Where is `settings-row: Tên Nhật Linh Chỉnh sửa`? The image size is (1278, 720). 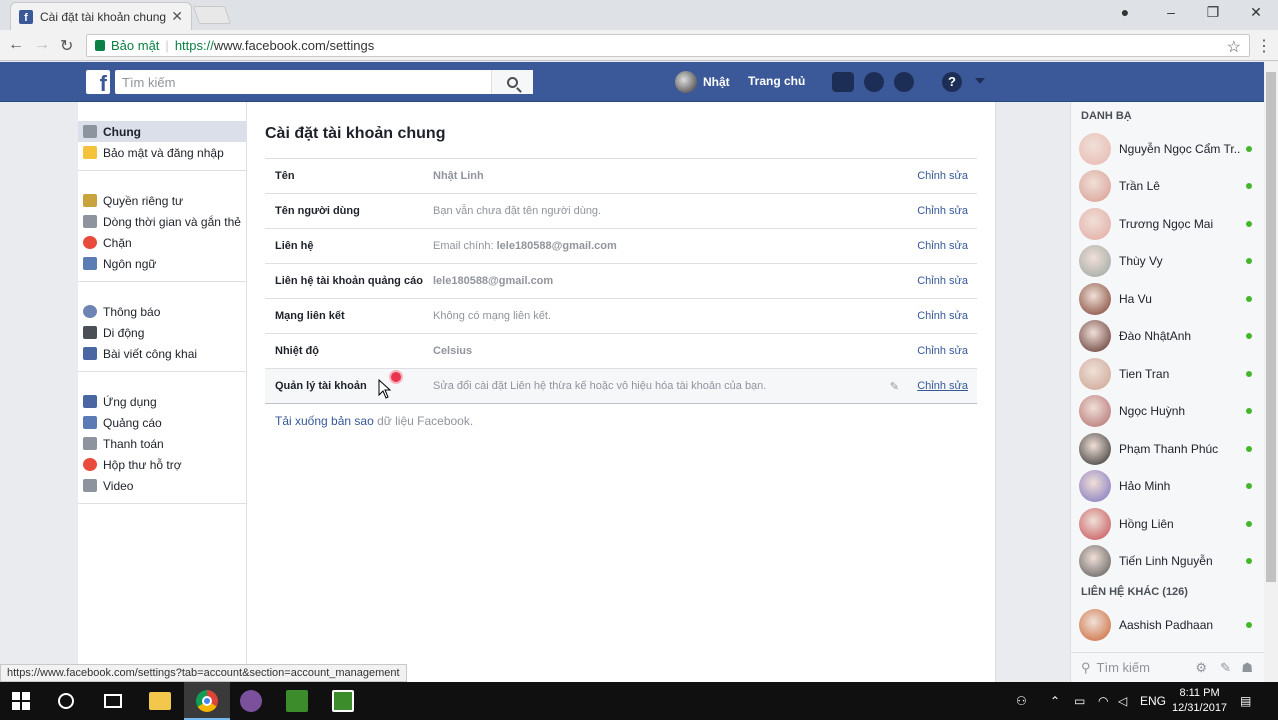
settings-row: Tên Nhật Linh Chỉnh sửa is located at coordinates (621, 176).